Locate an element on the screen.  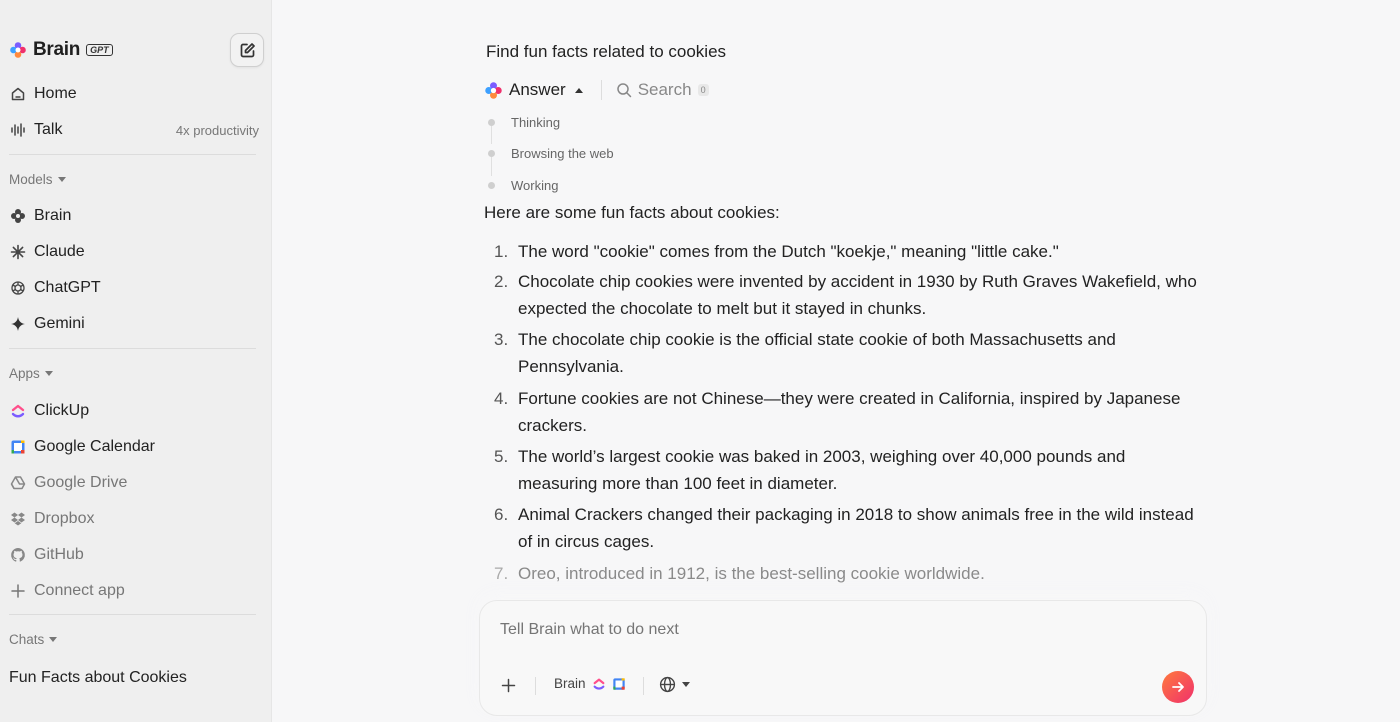
list-number: 7. is located at coordinates (501, 573).